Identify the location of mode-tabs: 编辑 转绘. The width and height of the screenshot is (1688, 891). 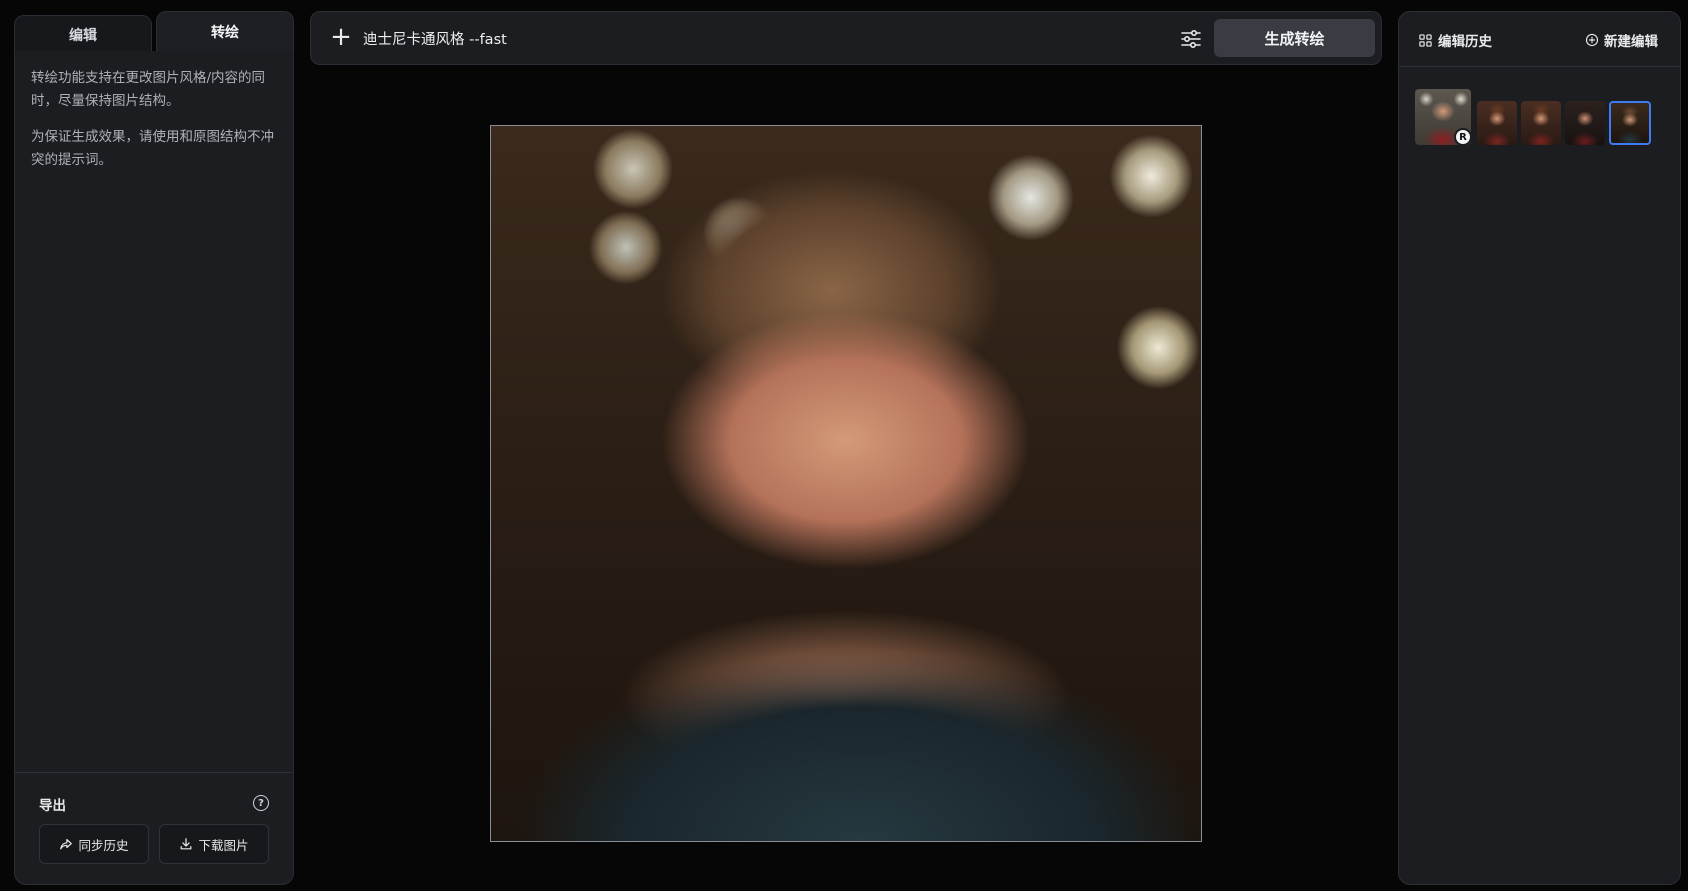
(154, 32).